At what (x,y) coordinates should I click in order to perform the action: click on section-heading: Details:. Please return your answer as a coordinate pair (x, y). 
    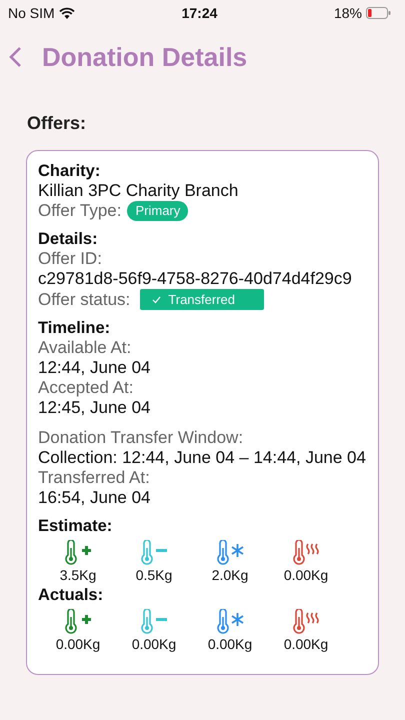
    Looking at the image, I should click on (68, 239).